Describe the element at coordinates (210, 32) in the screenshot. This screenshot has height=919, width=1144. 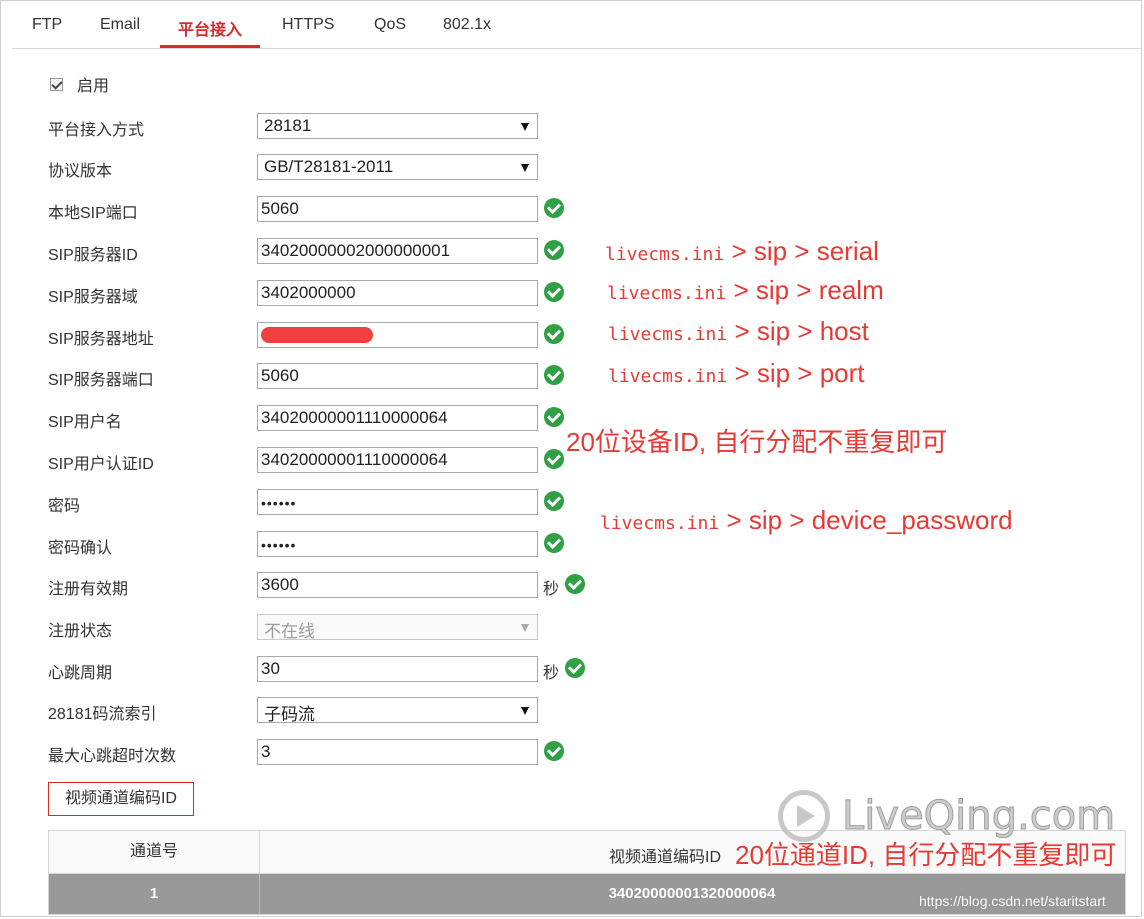
I see `tab-platform-access: 平台接入` at that location.